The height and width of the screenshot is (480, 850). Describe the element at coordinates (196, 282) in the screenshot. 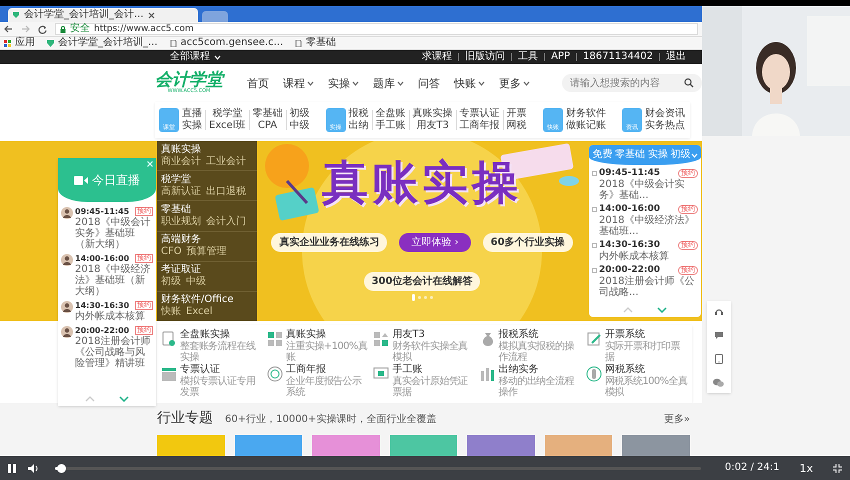

I see `menu-sublink: 中级` at that location.